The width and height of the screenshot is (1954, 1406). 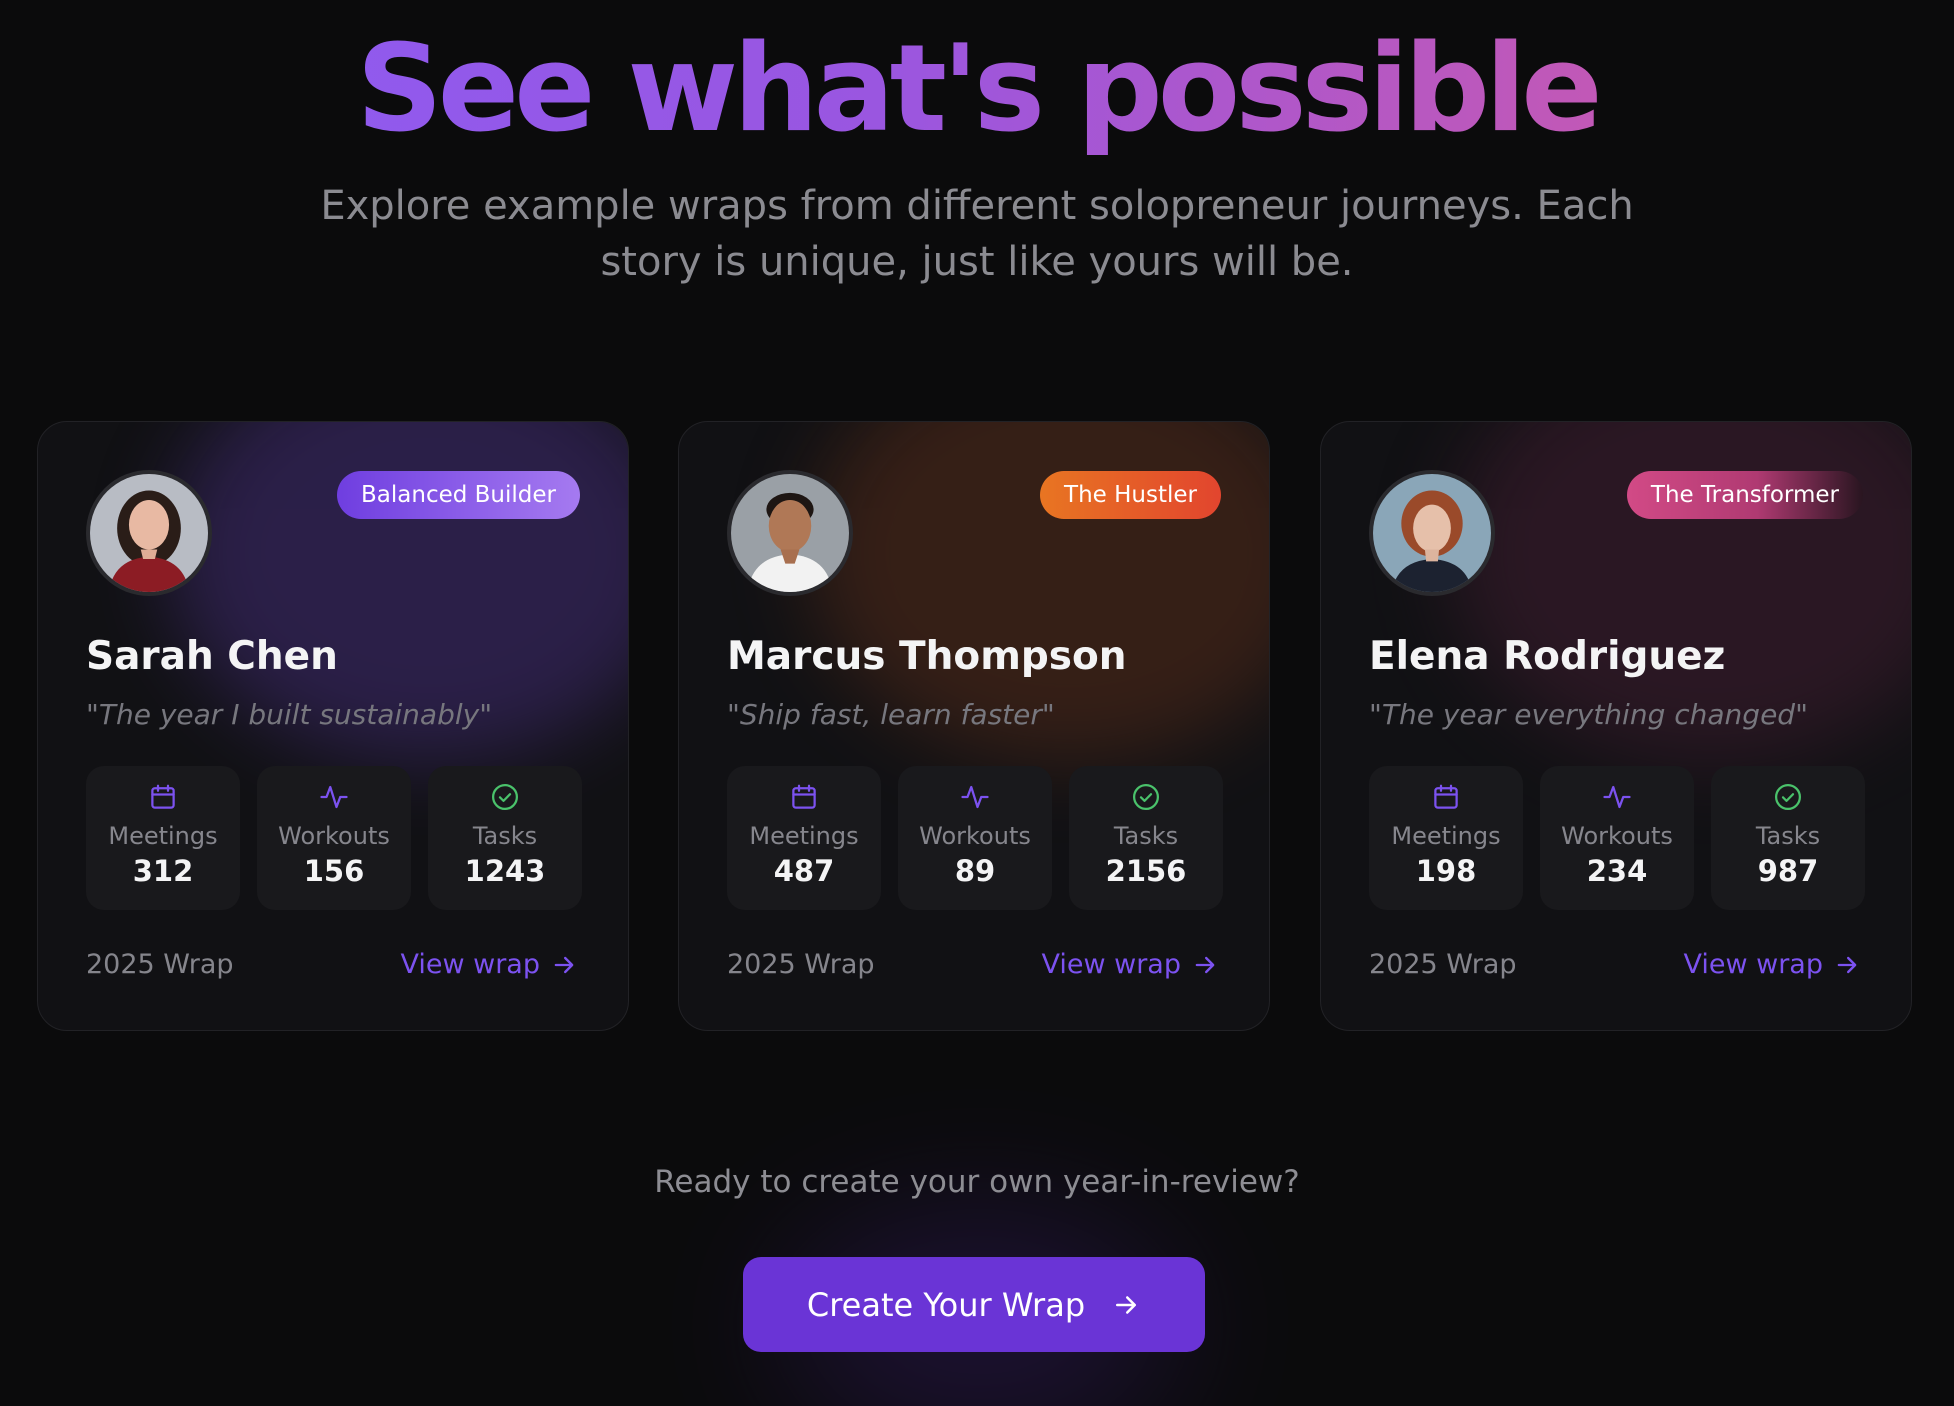 I want to click on cta-prompt: Ready to create your own year-in-review?, so click(x=977, y=1182).